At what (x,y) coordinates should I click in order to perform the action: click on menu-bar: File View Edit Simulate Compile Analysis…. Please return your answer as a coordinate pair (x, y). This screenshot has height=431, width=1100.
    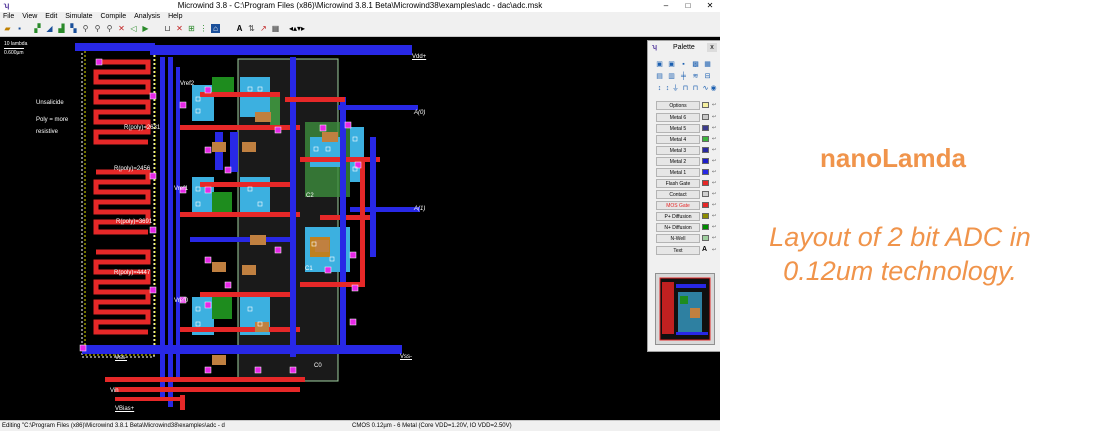
    Looking at the image, I should click on (360, 17).